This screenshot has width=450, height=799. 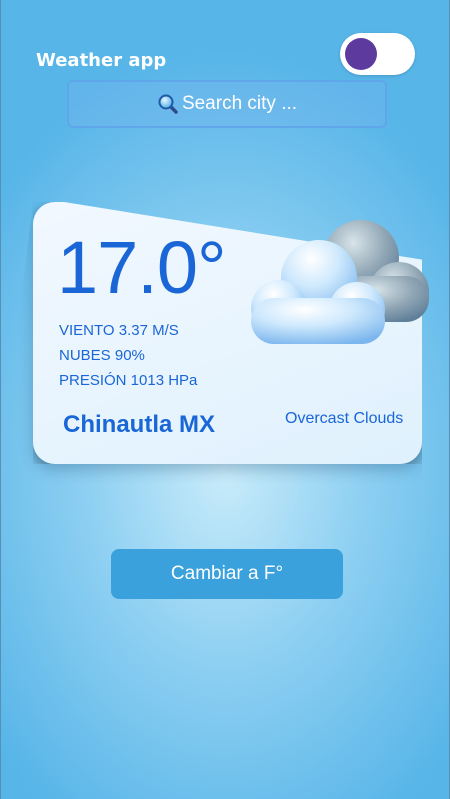 What do you see at coordinates (377, 54) in the screenshot?
I see `theme-toggle` at bounding box center [377, 54].